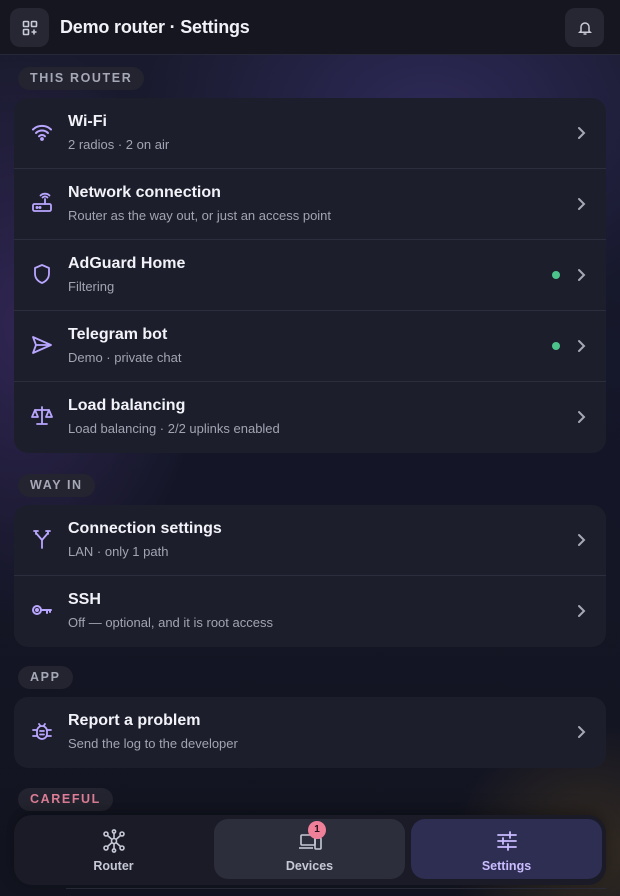 The height and width of the screenshot is (896, 620). I want to click on row-title: Wi-Fi, so click(87, 121).